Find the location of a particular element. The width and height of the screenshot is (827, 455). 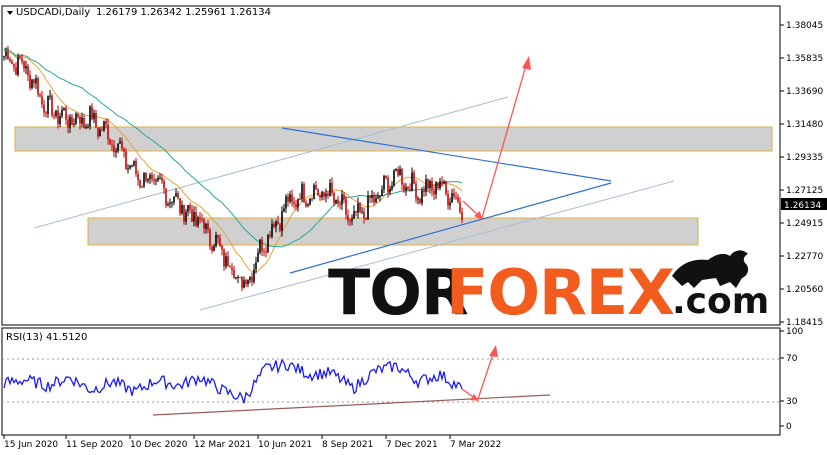

time-tick-label: 11 Sep 2020 is located at coordinates (94, 445).